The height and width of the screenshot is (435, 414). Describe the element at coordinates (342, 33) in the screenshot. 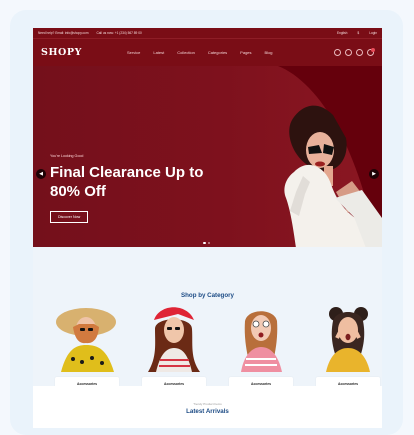

I see `language-select: English` at that location.